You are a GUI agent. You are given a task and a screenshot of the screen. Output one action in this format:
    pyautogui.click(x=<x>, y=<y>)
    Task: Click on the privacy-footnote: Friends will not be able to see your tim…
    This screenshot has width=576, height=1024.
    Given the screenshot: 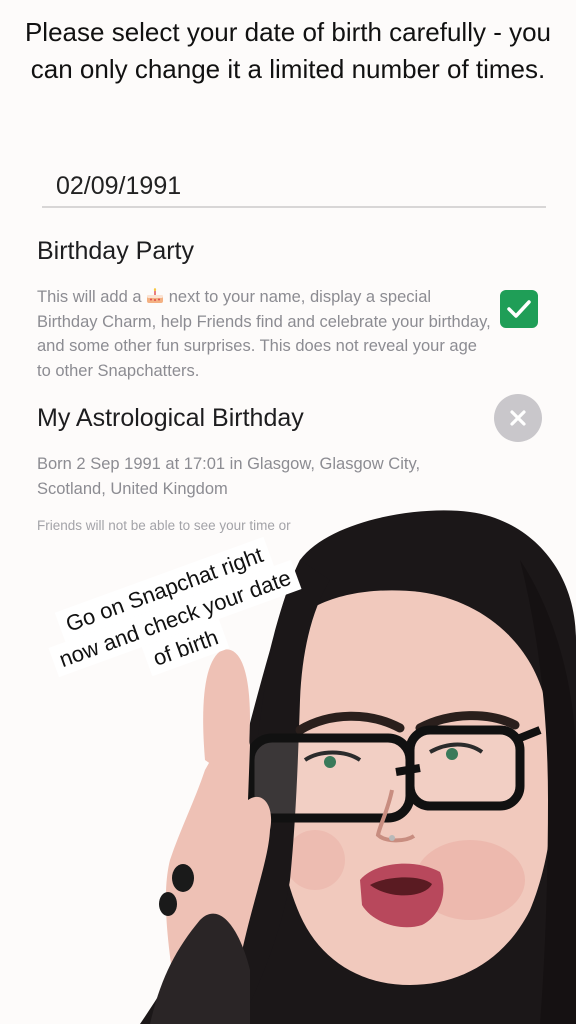 What is the action you would take?
    pyautogui.click(x=164, y=525)
    